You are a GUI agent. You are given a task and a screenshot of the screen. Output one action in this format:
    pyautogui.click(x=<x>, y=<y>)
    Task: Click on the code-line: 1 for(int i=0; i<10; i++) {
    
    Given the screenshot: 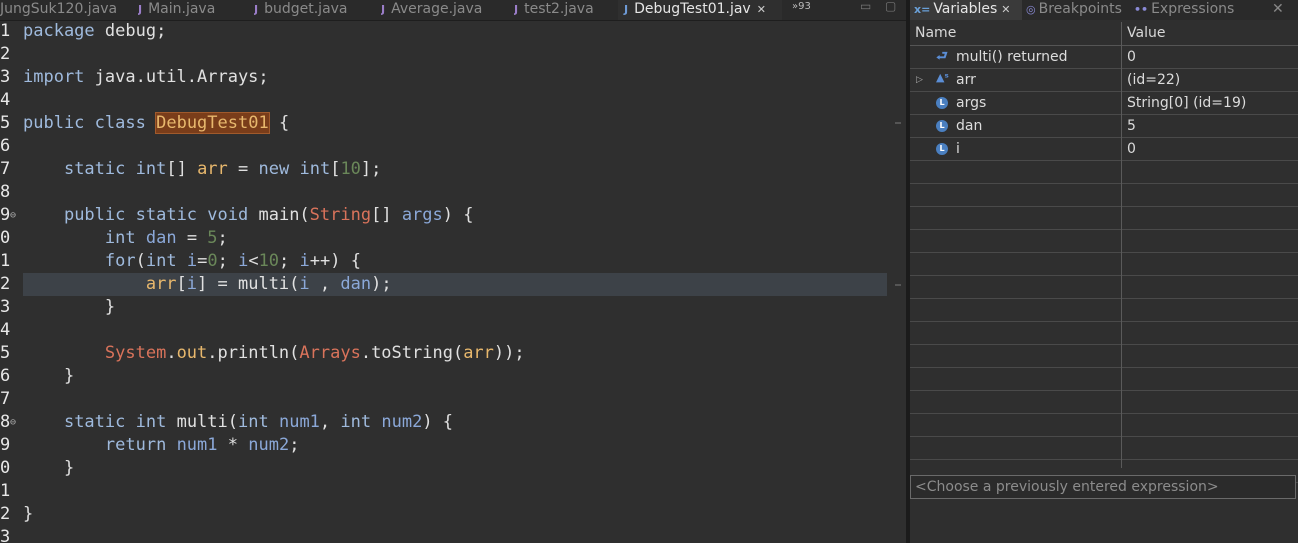 What is the action you would take?
    pyautogui.click(x=450, y=261)
    